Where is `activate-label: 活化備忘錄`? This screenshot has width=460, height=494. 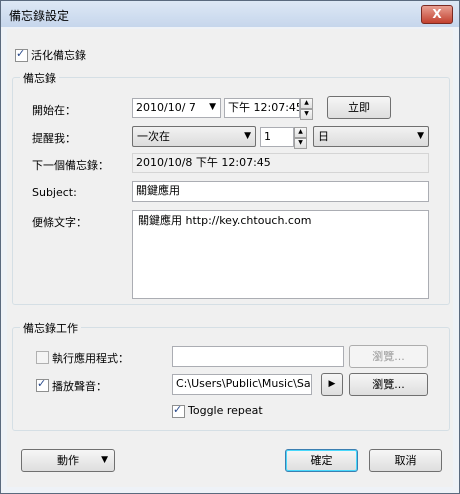 activate-label: 活化備忘錄 is located at coordinates (58, 55).